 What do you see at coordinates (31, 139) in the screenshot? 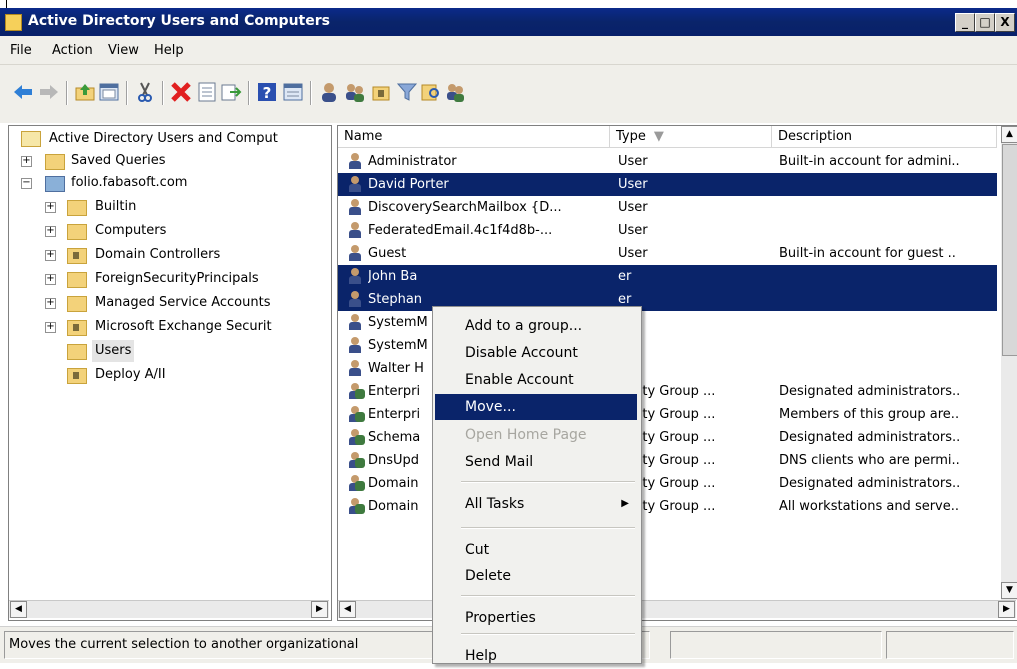
I see `snapin-icon` at bounding box center [31, 139].